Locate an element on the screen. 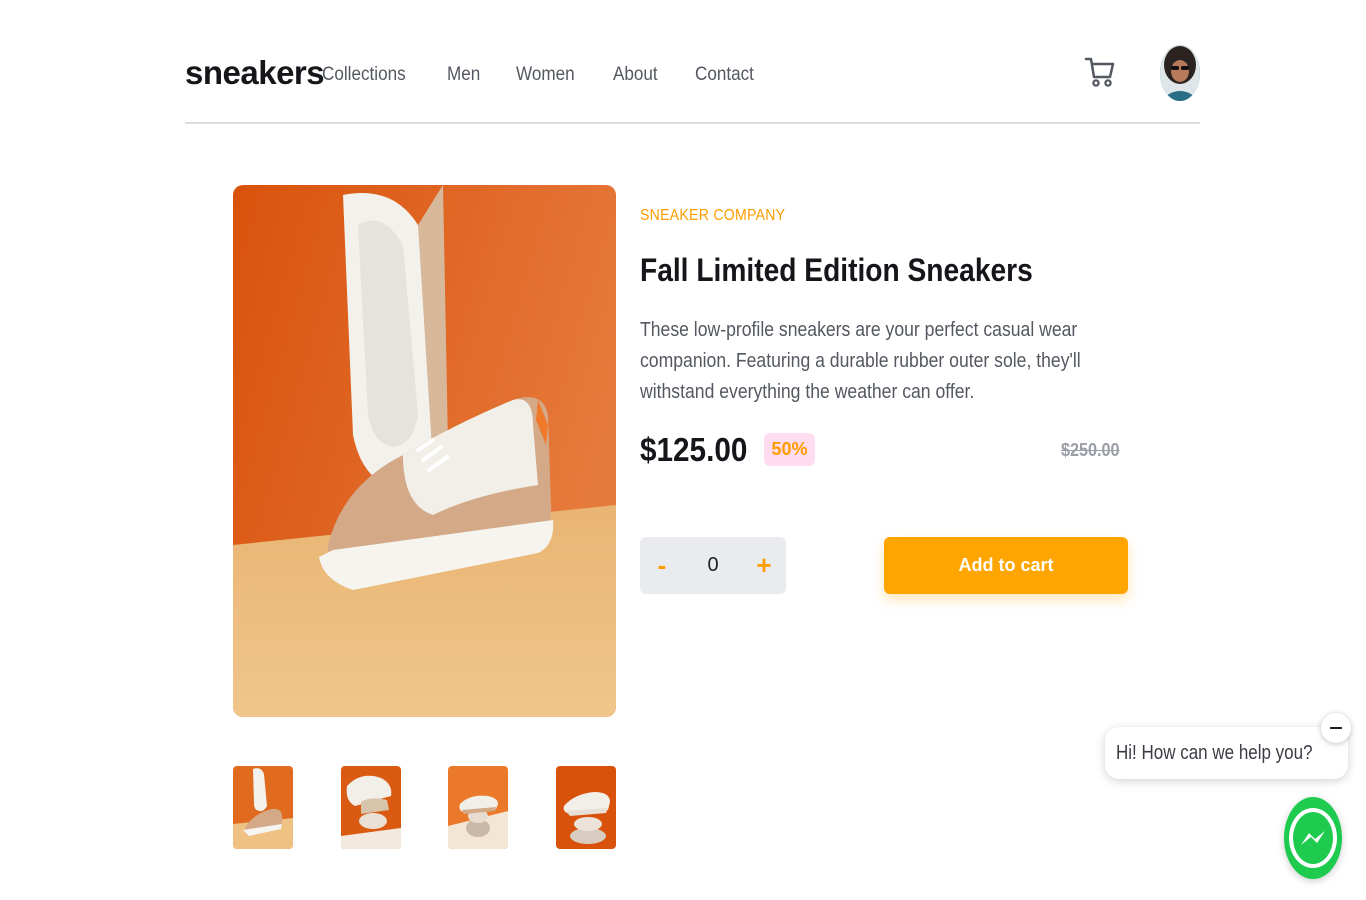 This screenshot has height=900, width=1366. main-nav: Collections Men Women About Contact is located at coordinates (557, 75).